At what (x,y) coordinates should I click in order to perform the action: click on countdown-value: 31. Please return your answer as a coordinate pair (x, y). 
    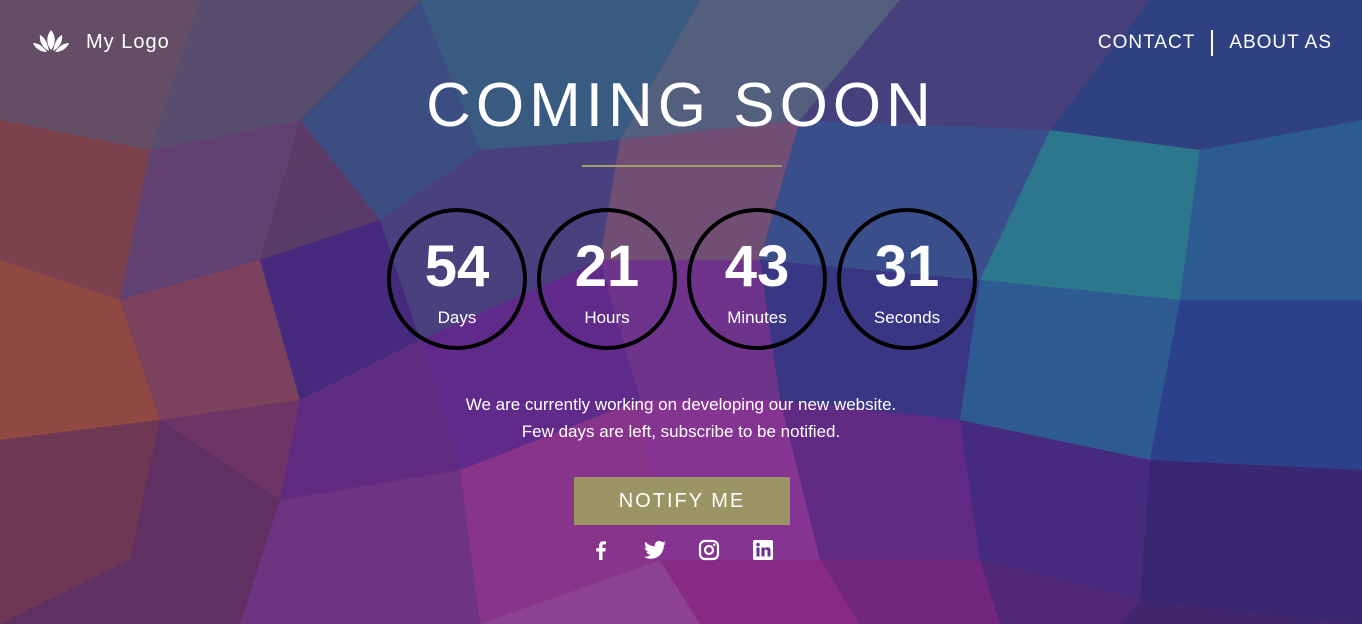
    Looking at the image, I should click on (907, 266).